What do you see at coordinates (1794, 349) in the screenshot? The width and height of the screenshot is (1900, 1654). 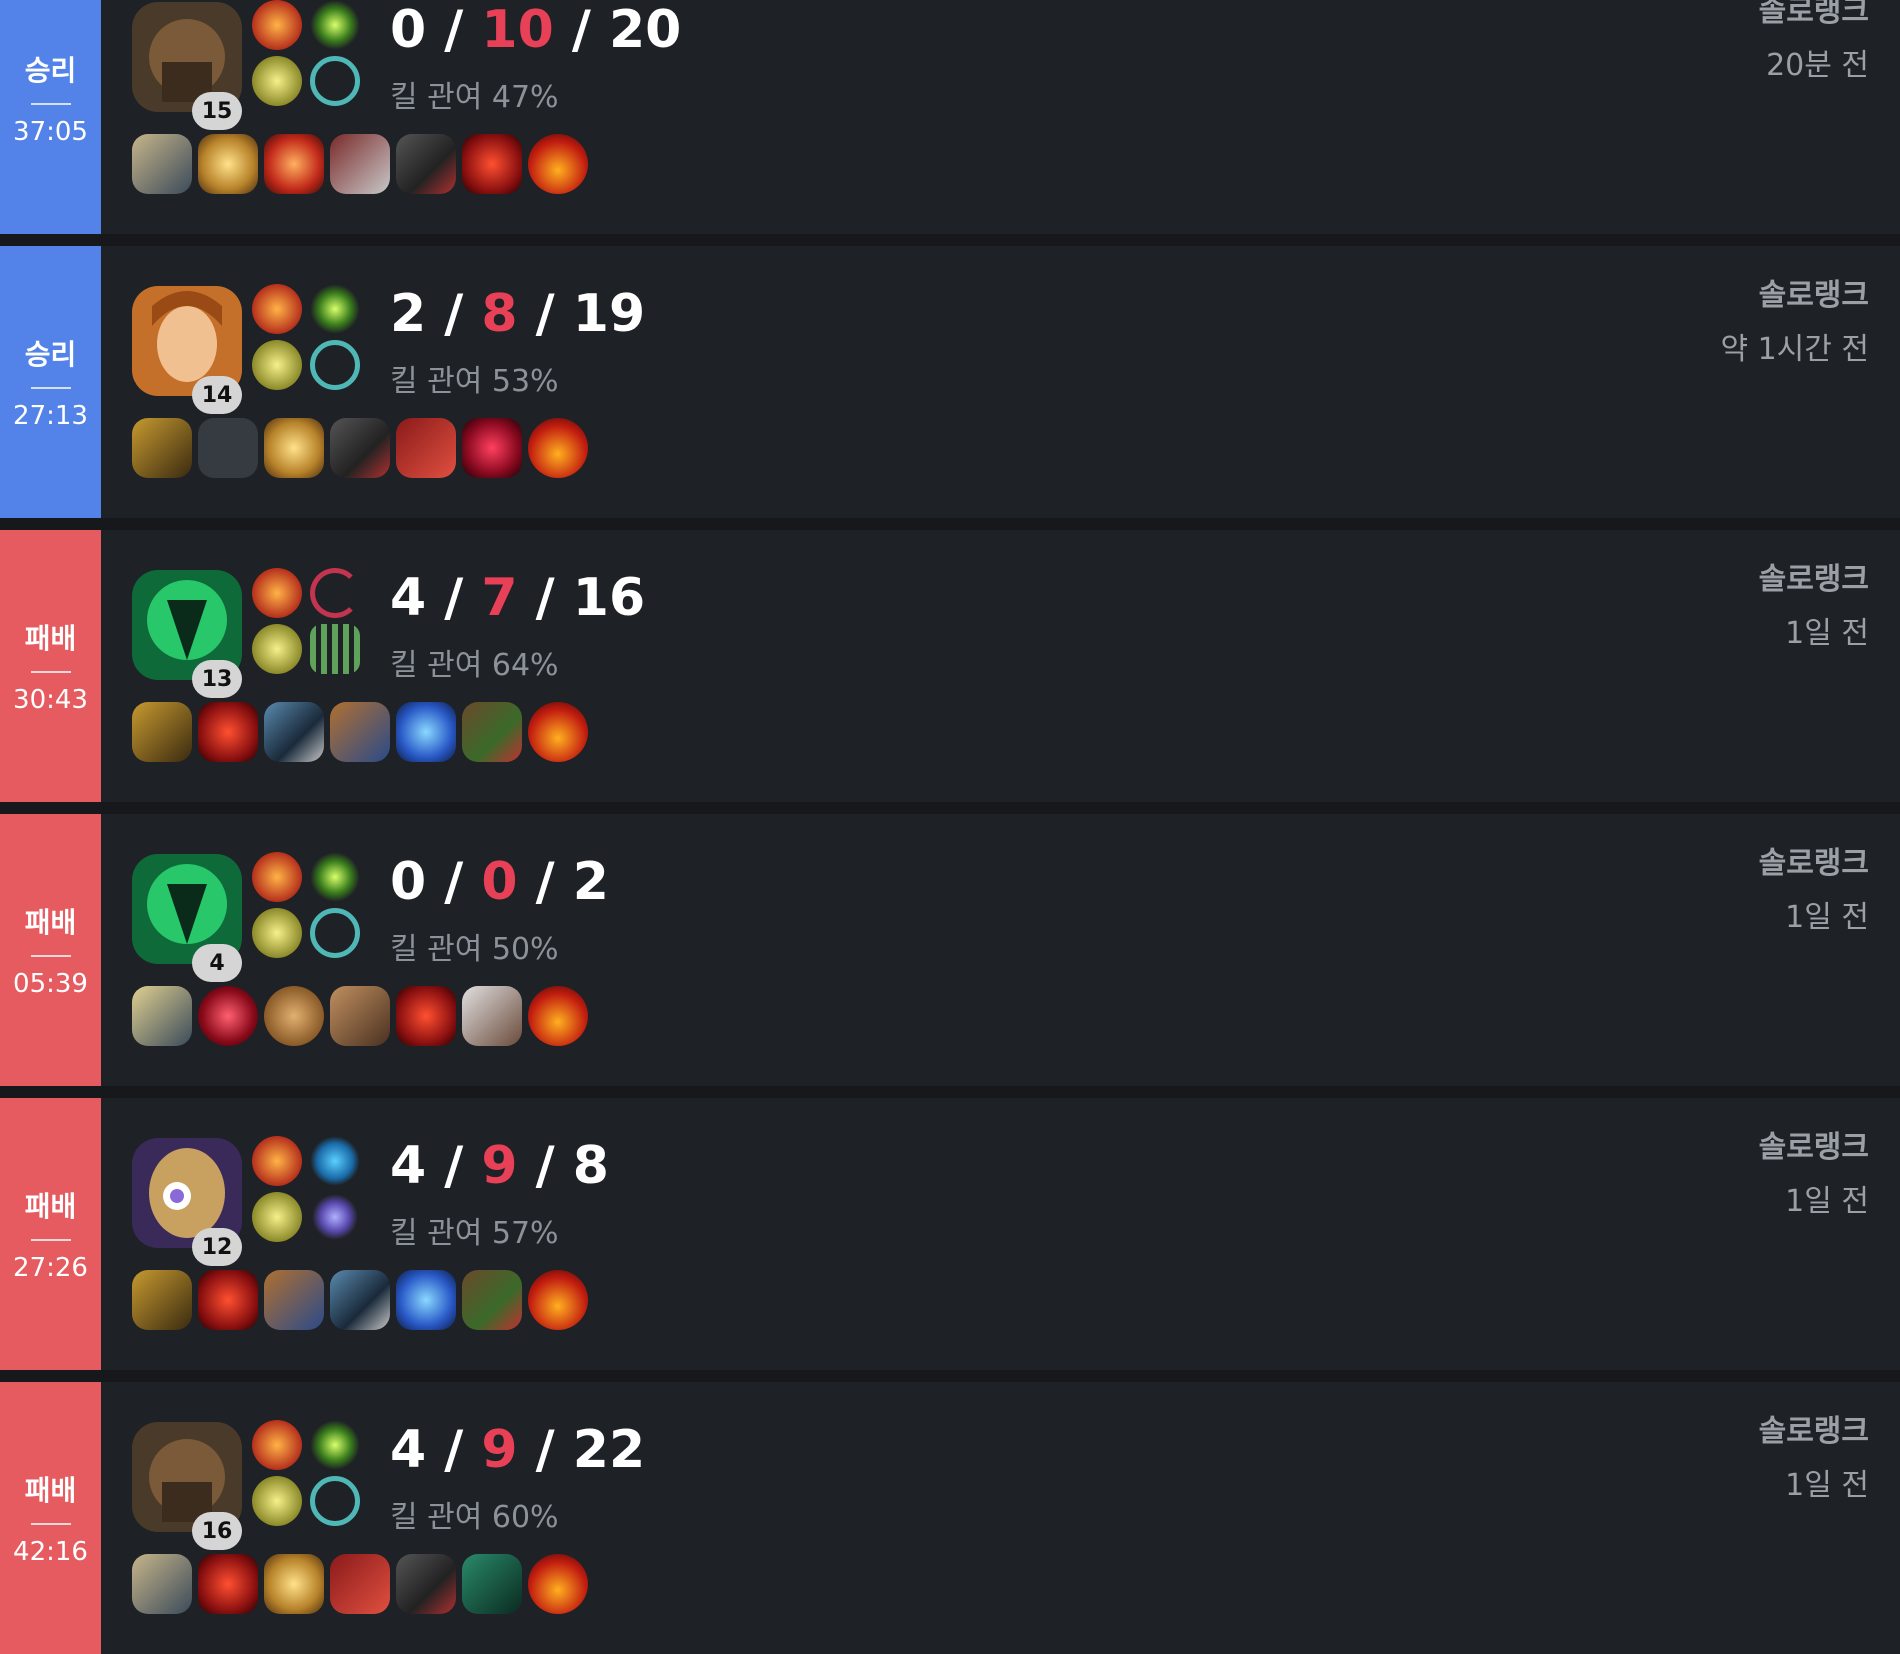 I see `time-ago: 약 1시간 전` at bounding box center [1794, 349].